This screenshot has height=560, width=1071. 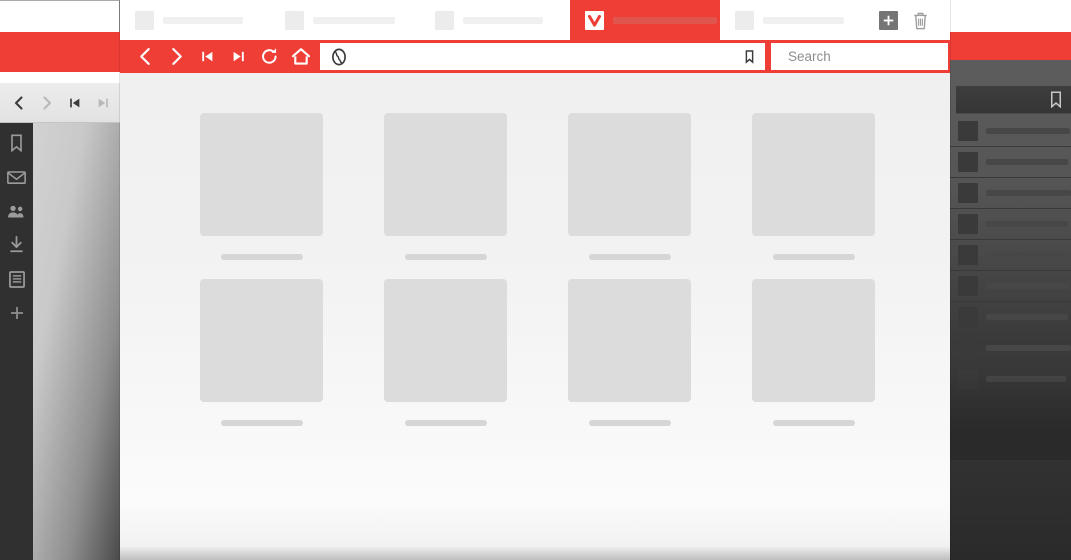 I want to click on tab-bar, so click(x=535, y=20).